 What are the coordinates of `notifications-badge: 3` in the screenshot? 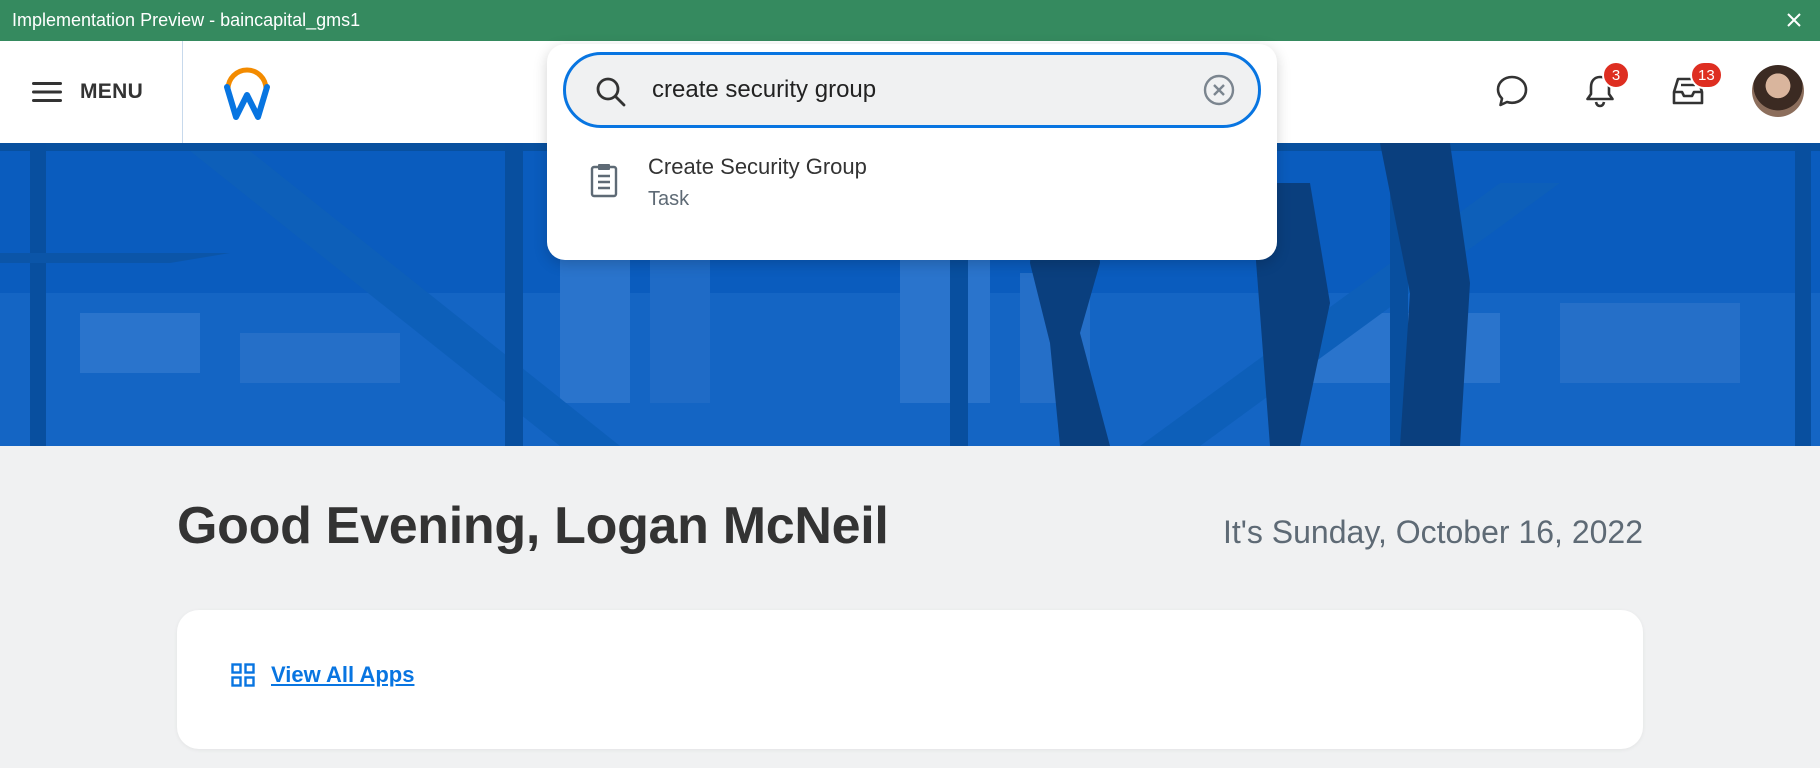 It's located at (1616, 75).